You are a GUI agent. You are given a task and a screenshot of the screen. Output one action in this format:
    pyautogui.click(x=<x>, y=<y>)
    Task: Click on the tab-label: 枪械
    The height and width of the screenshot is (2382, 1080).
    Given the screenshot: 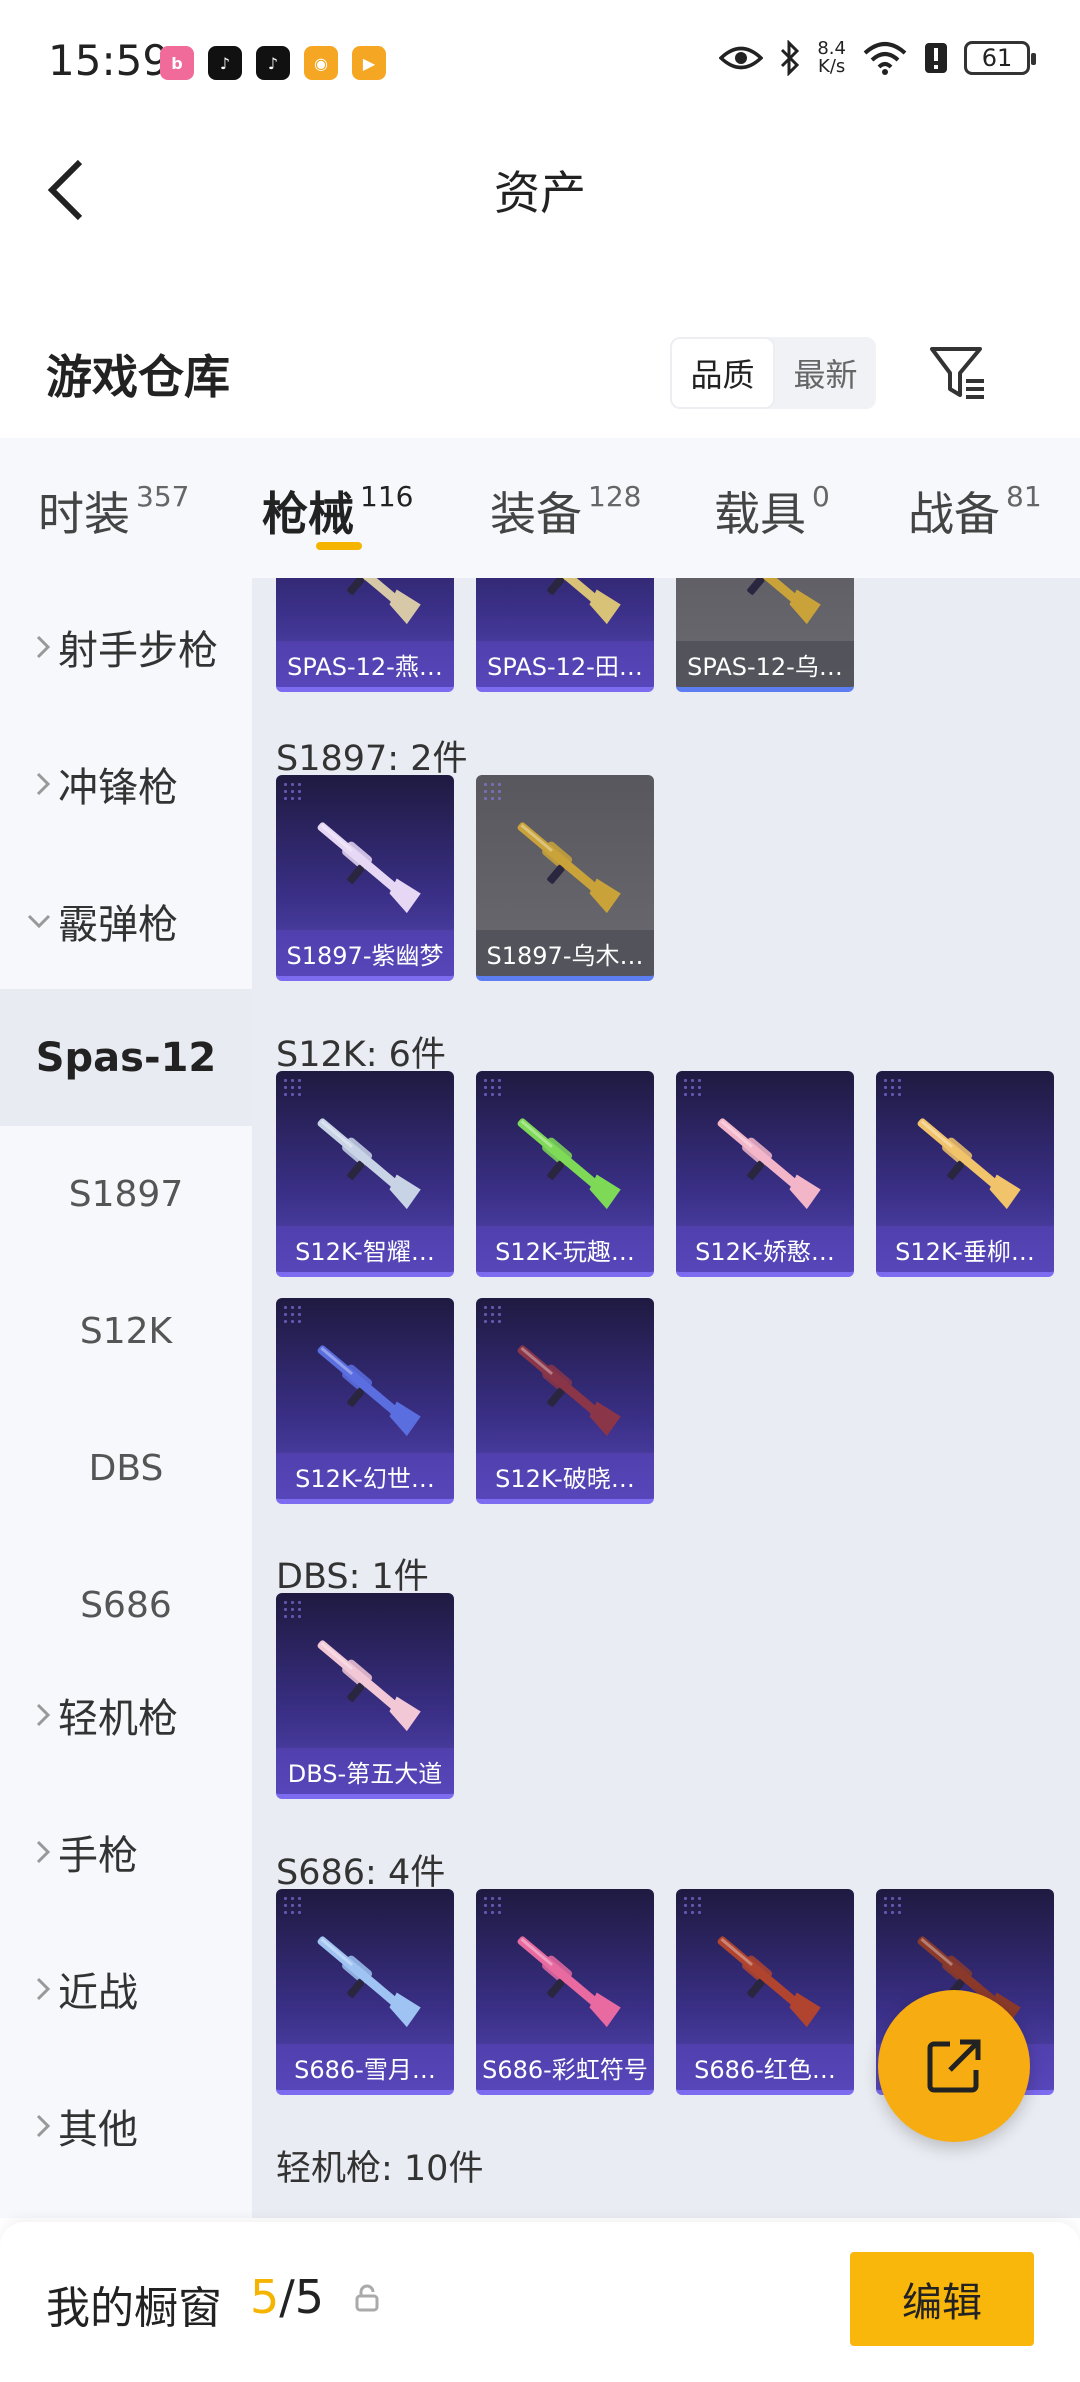 What is the action you would take?
    pyautogui.click(x=308, y=514)
    